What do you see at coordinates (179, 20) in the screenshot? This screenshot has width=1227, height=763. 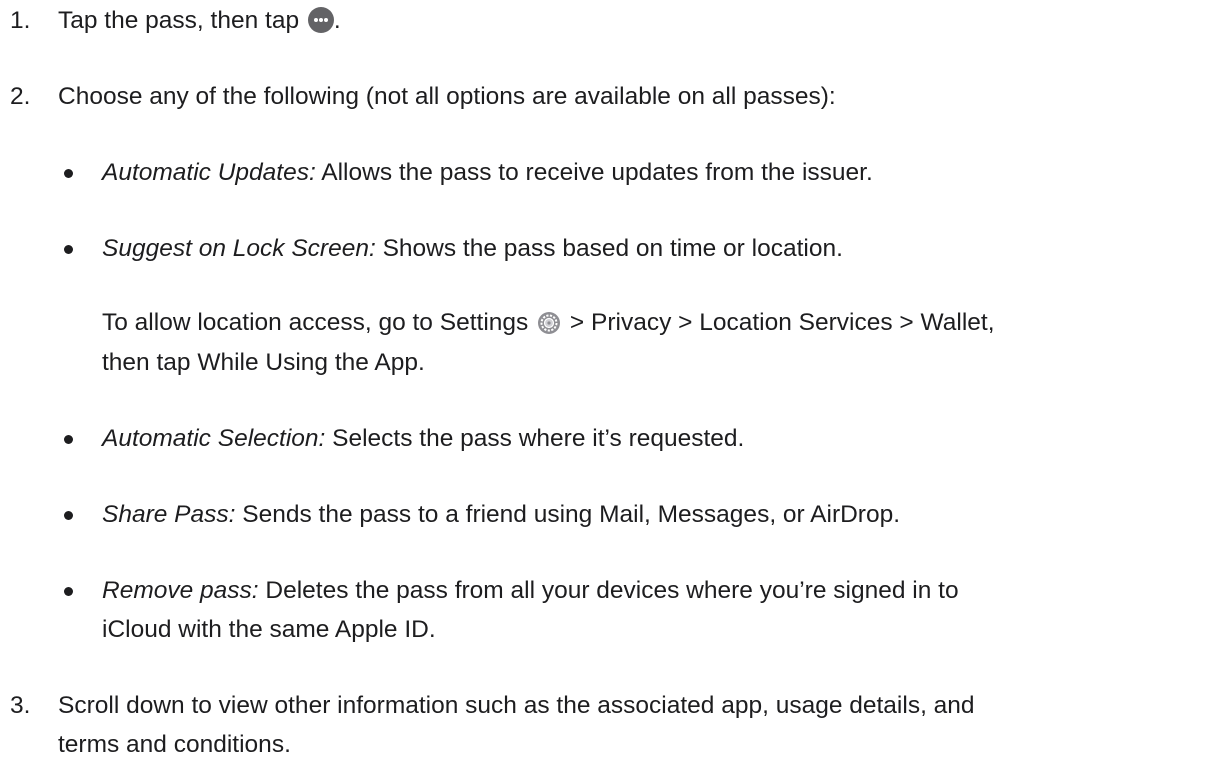 I see `step-text: Tap the pass, then tap` at bounding box center [179, 20].